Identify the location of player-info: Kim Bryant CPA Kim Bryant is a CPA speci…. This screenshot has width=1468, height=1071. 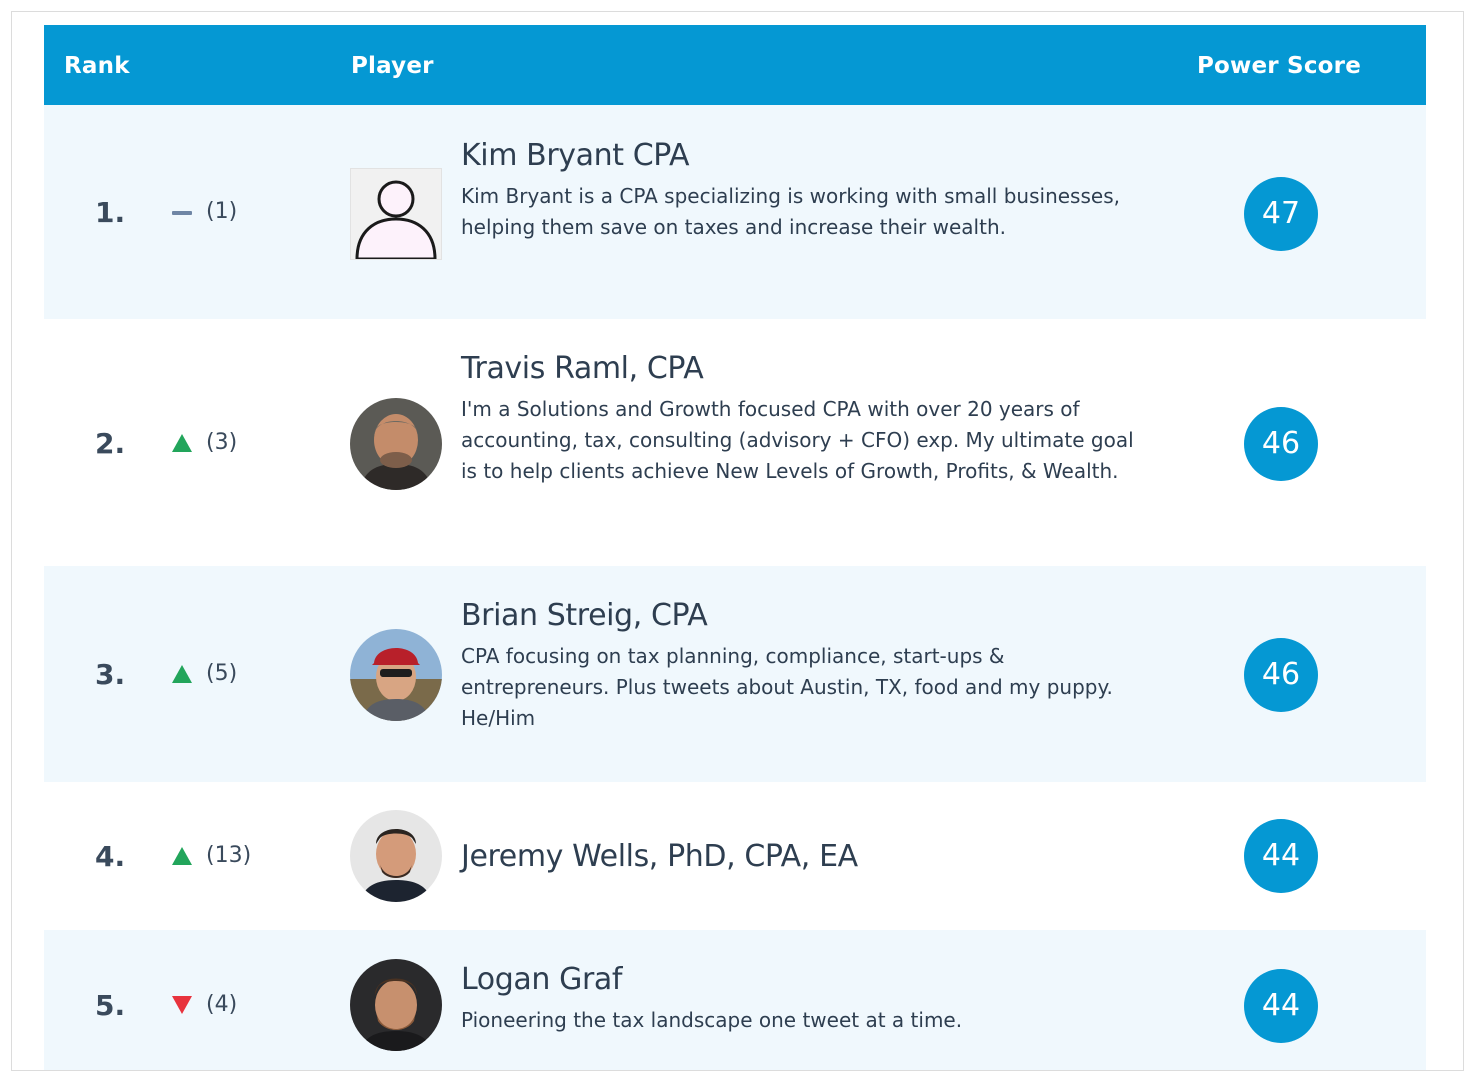
(801, 190).